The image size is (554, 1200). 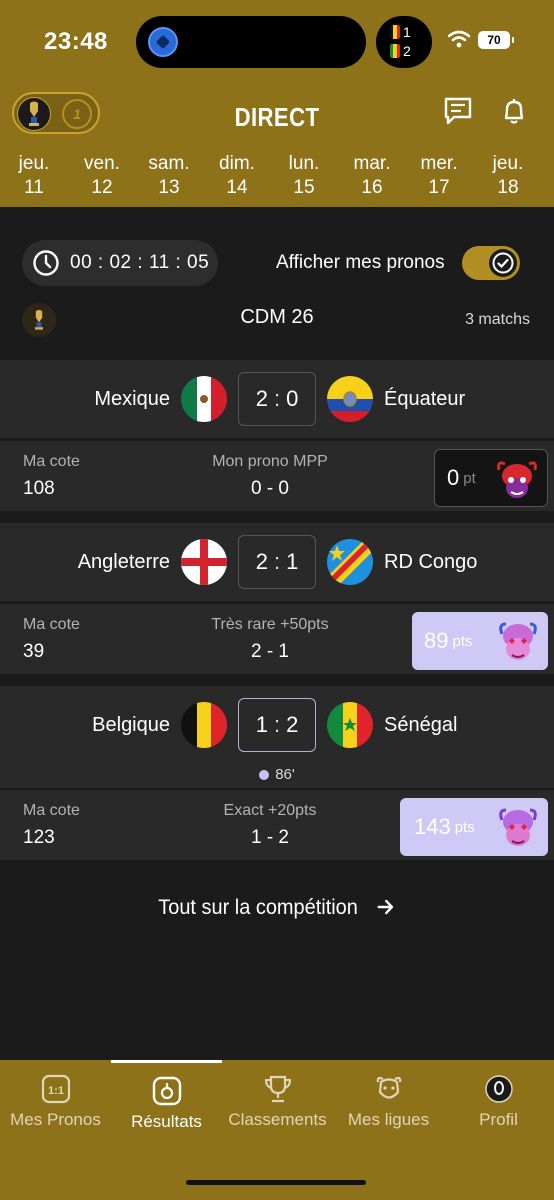 What do you see at coordinates (388, 1102) in the screenshot?
I see `nav-mes-ligues: Mes ligues` at bounding box center [388, 1102].